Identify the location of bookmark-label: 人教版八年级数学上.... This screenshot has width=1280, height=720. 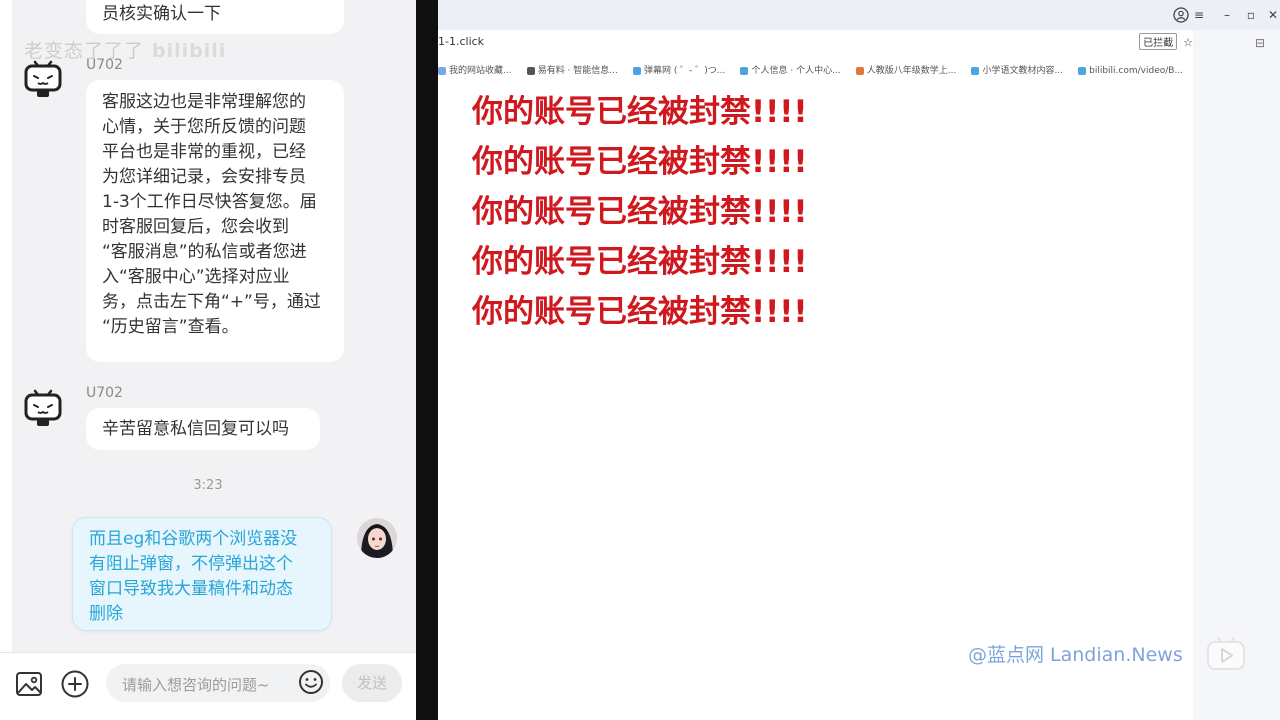
(911, 71).